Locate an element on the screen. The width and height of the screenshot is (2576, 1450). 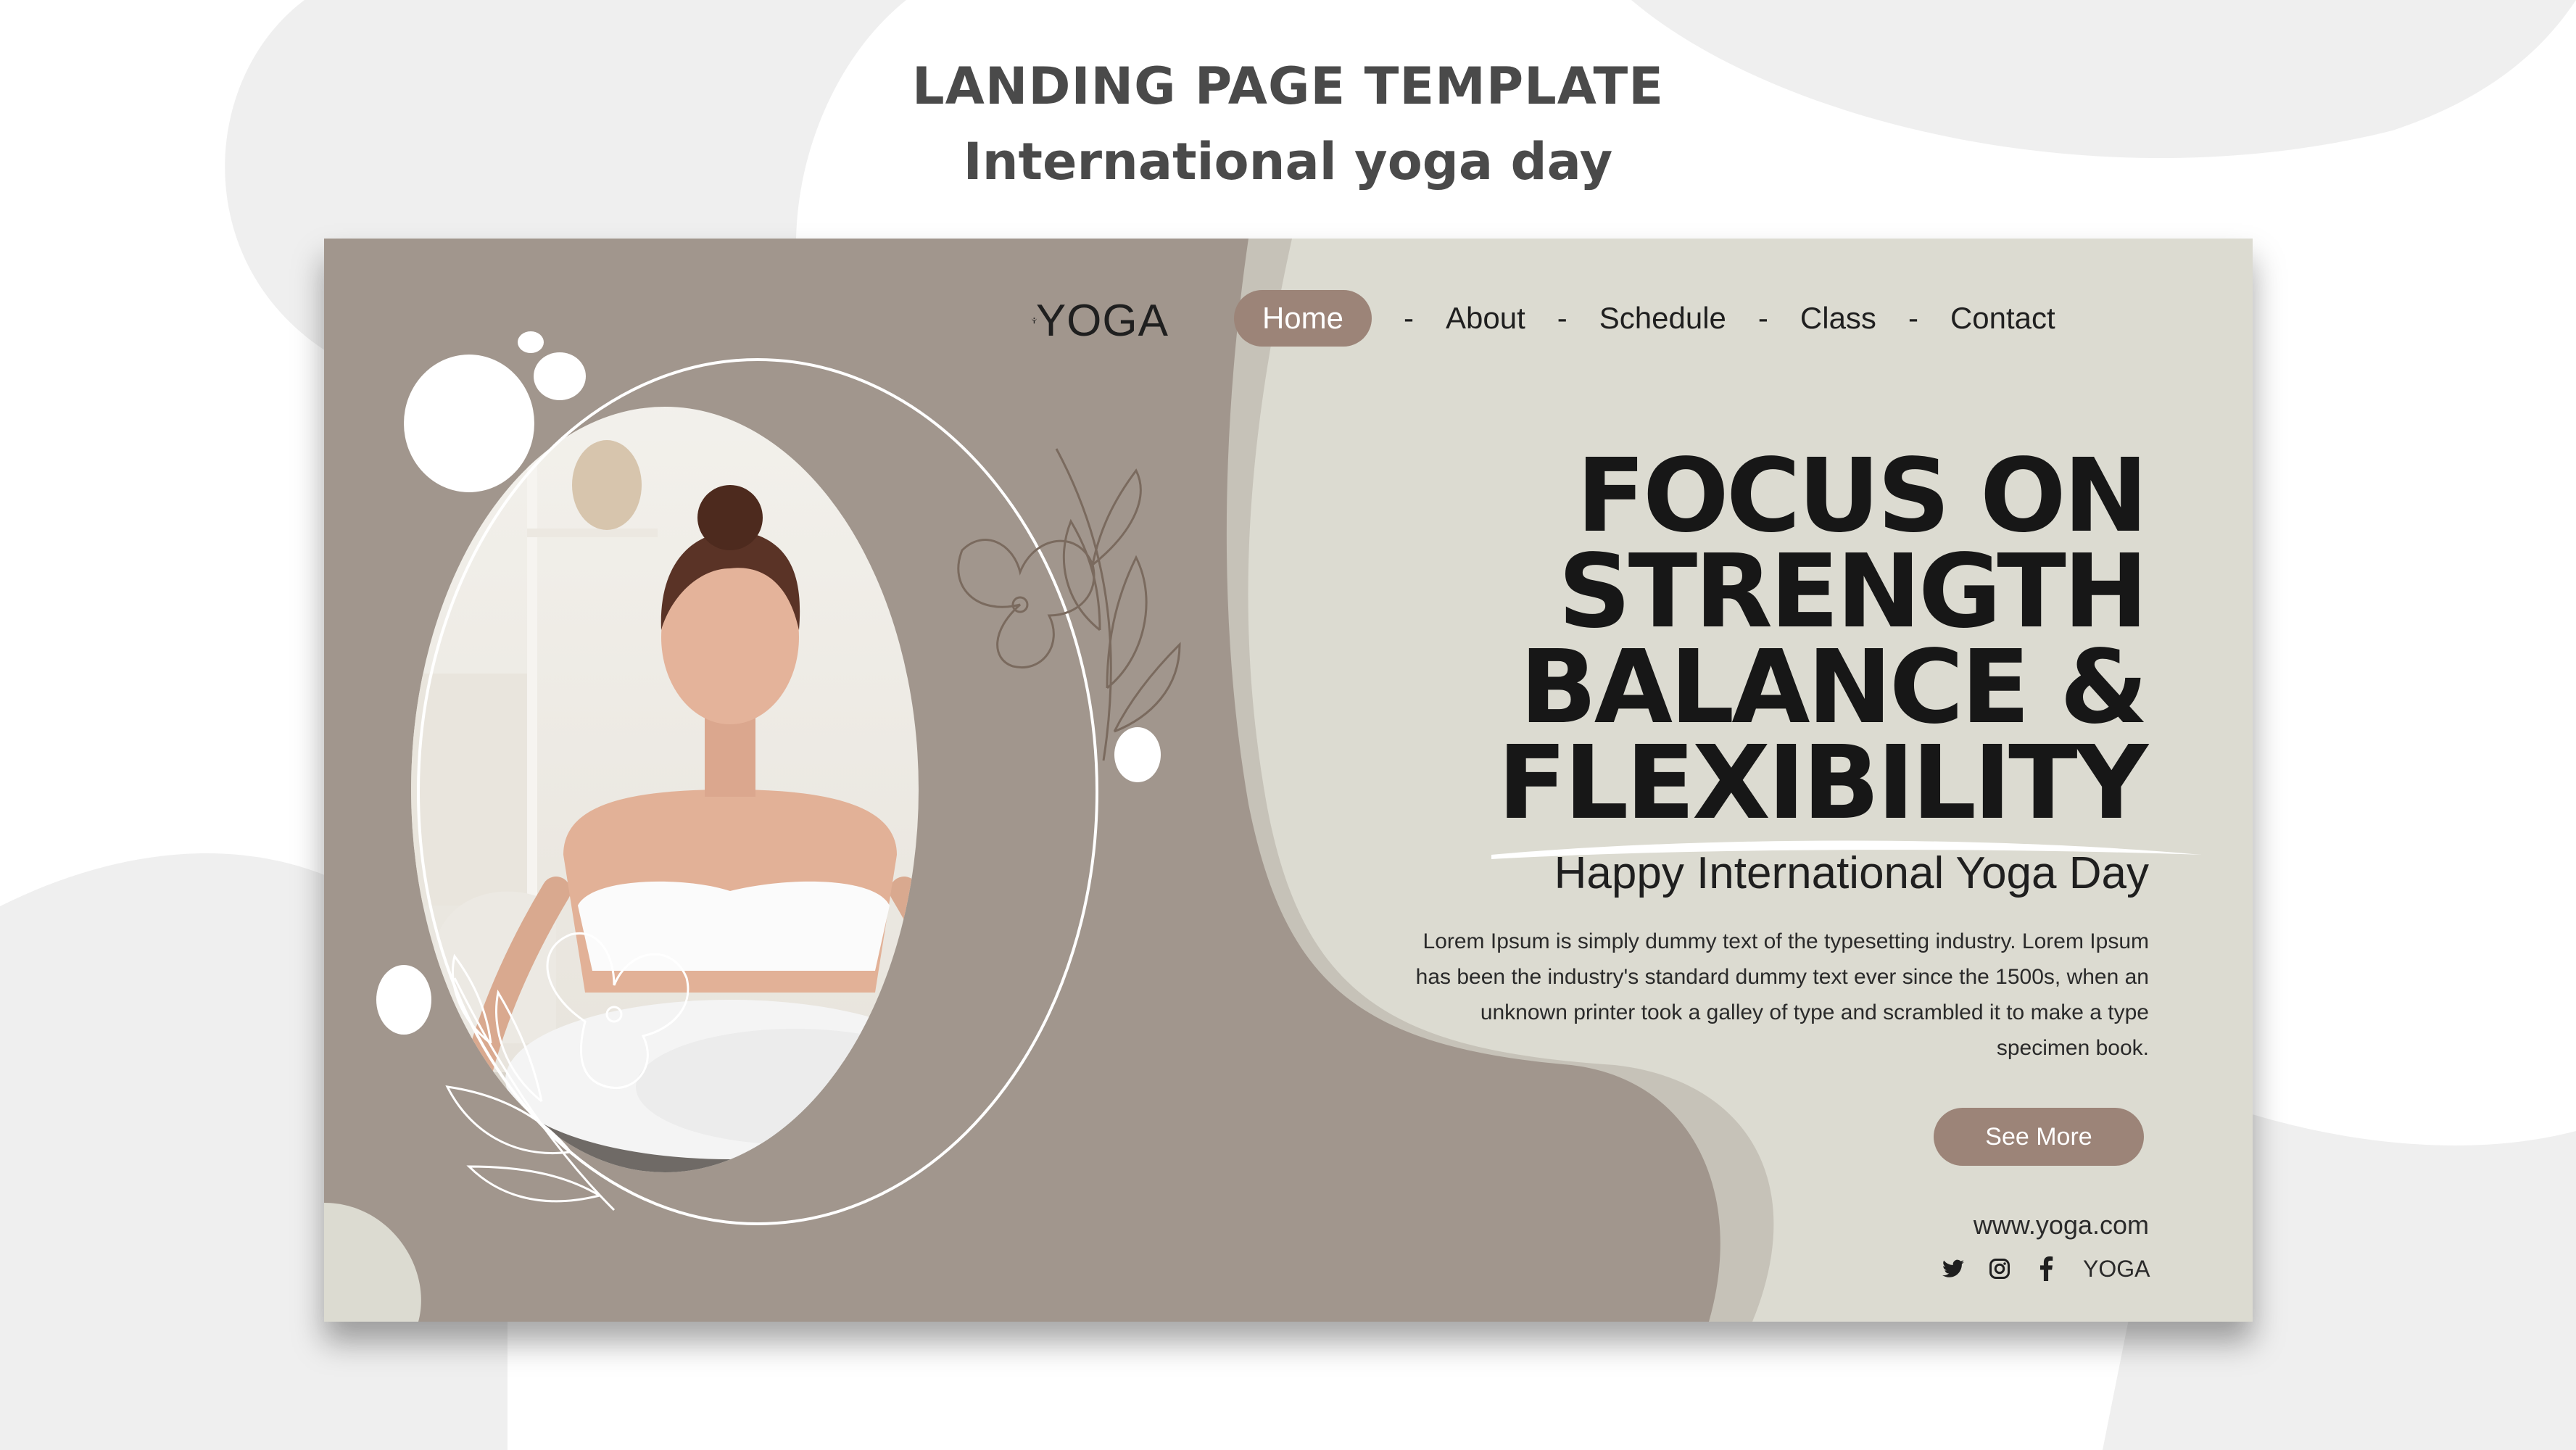
template-title: LANDING PAGE TEMPLATE is located at coordinates (1288, 87).